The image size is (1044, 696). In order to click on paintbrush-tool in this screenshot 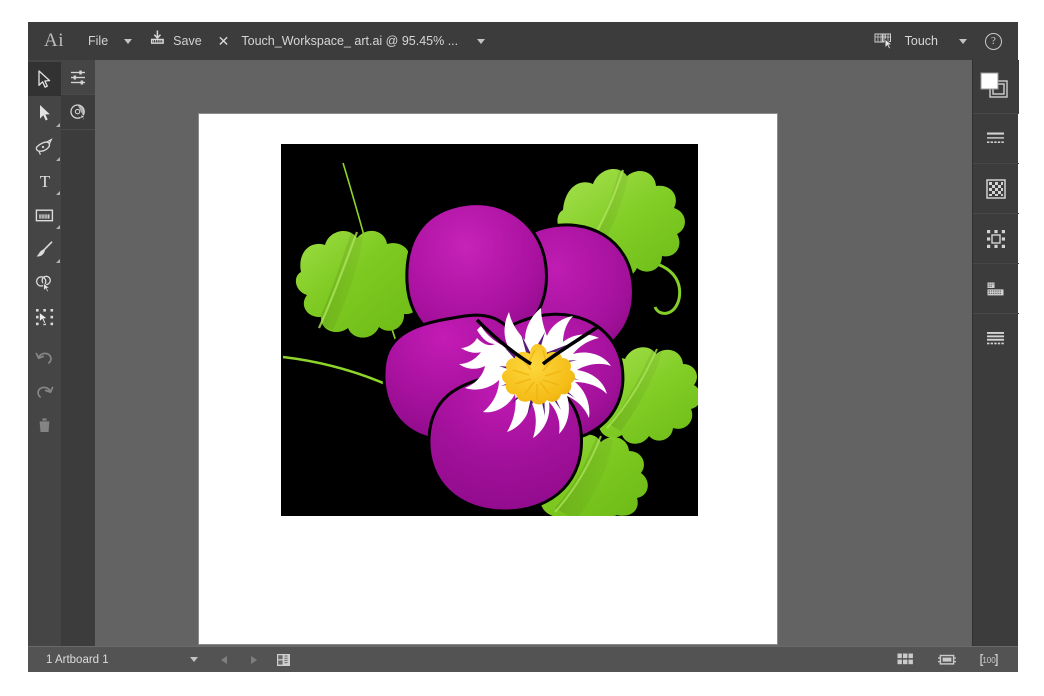, I will do `click(44, 249)`.